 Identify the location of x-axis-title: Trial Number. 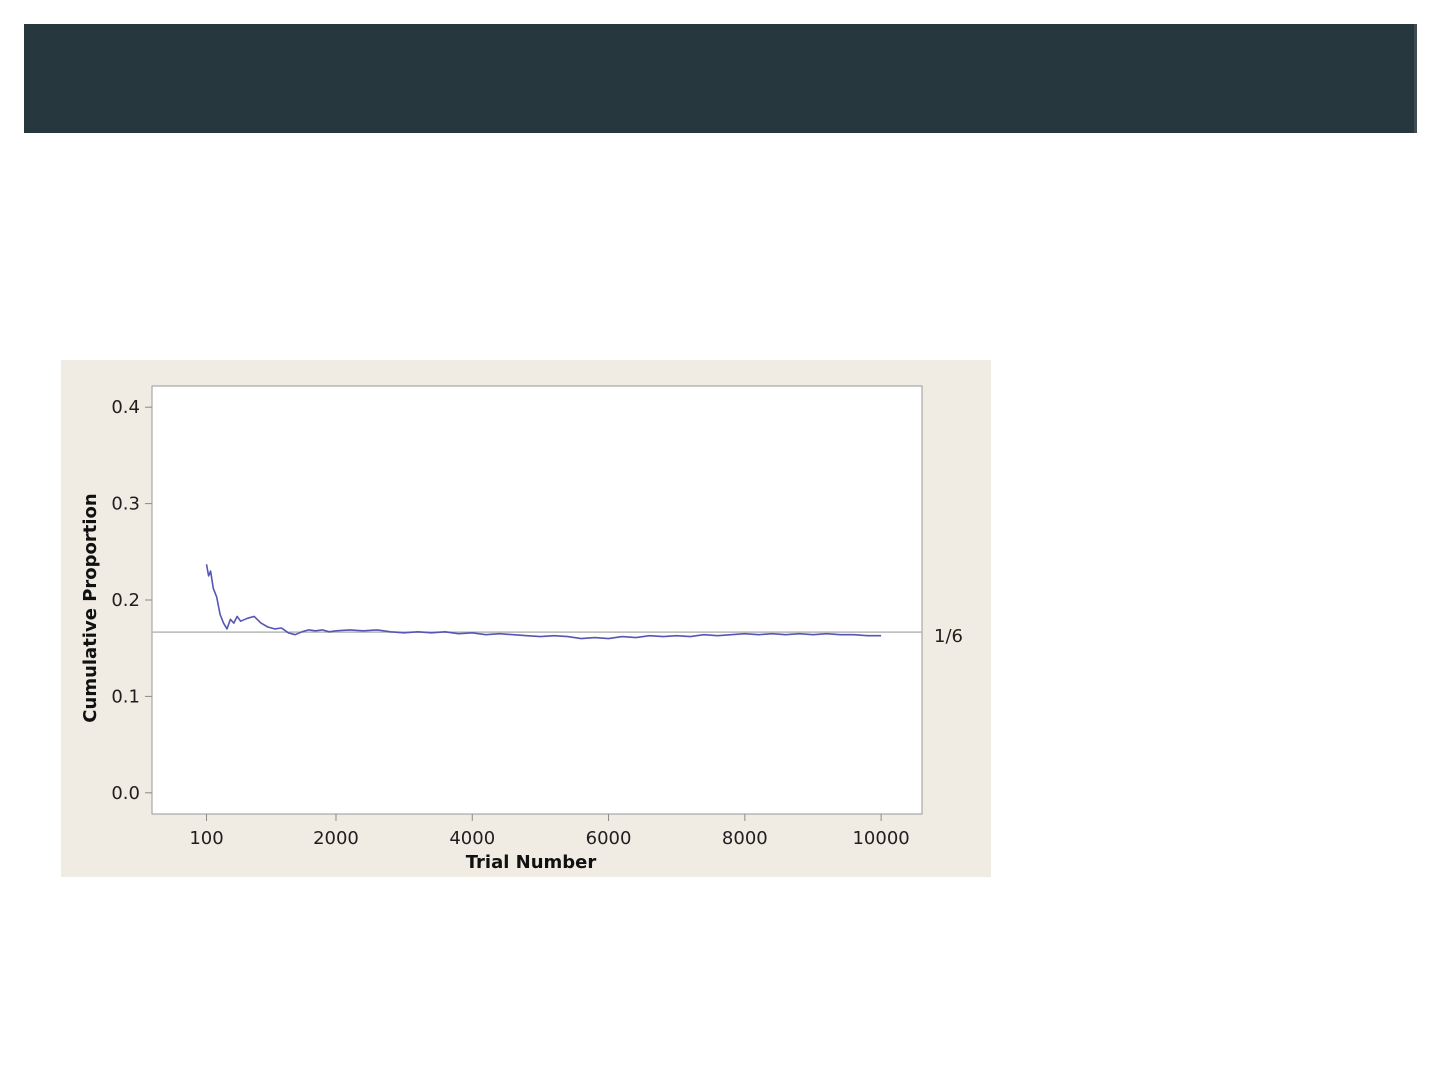
(531, 862).